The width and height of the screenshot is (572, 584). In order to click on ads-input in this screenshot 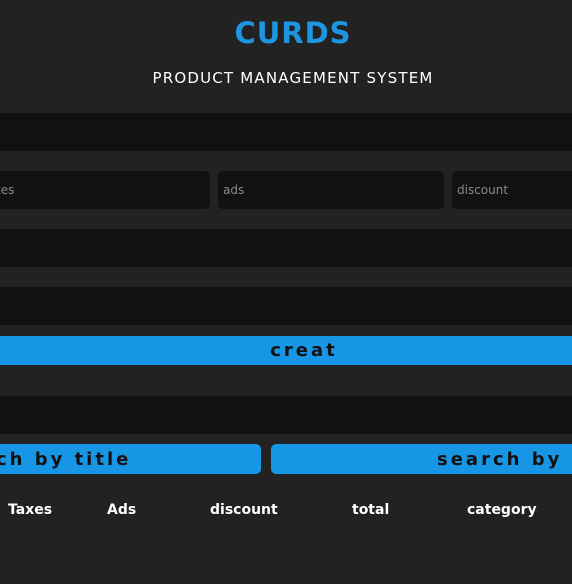, I will do `click(331, 190)`.